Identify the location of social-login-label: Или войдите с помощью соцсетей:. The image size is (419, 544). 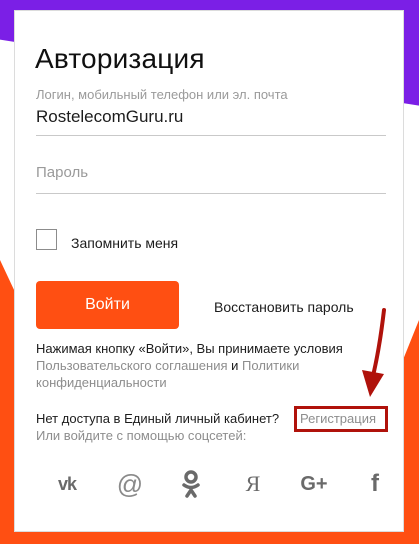
(141, 435).